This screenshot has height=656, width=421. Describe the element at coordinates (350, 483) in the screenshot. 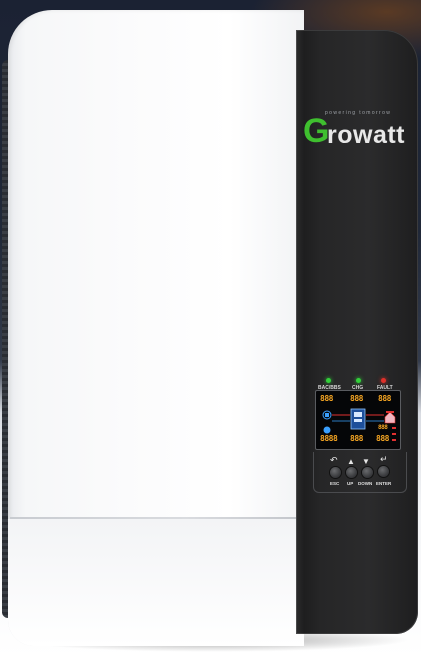

I see `up-button-label: UP` at that location.